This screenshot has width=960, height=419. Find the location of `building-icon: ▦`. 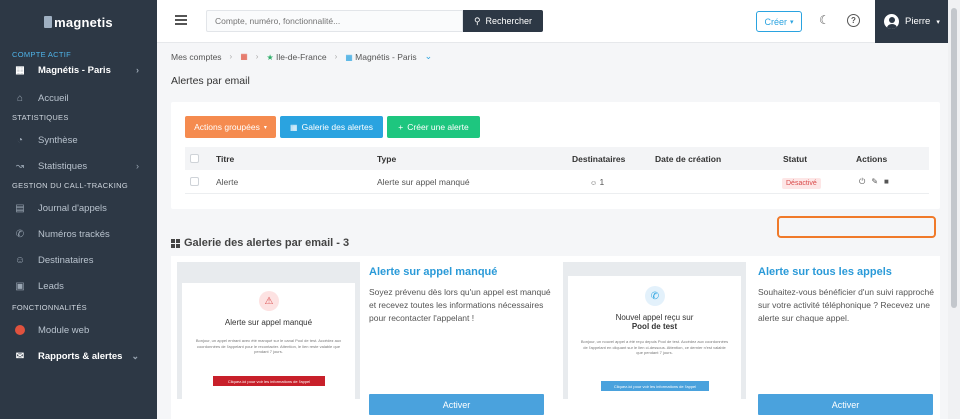

building-icon: ▦ is located at coordinates (244, 56).